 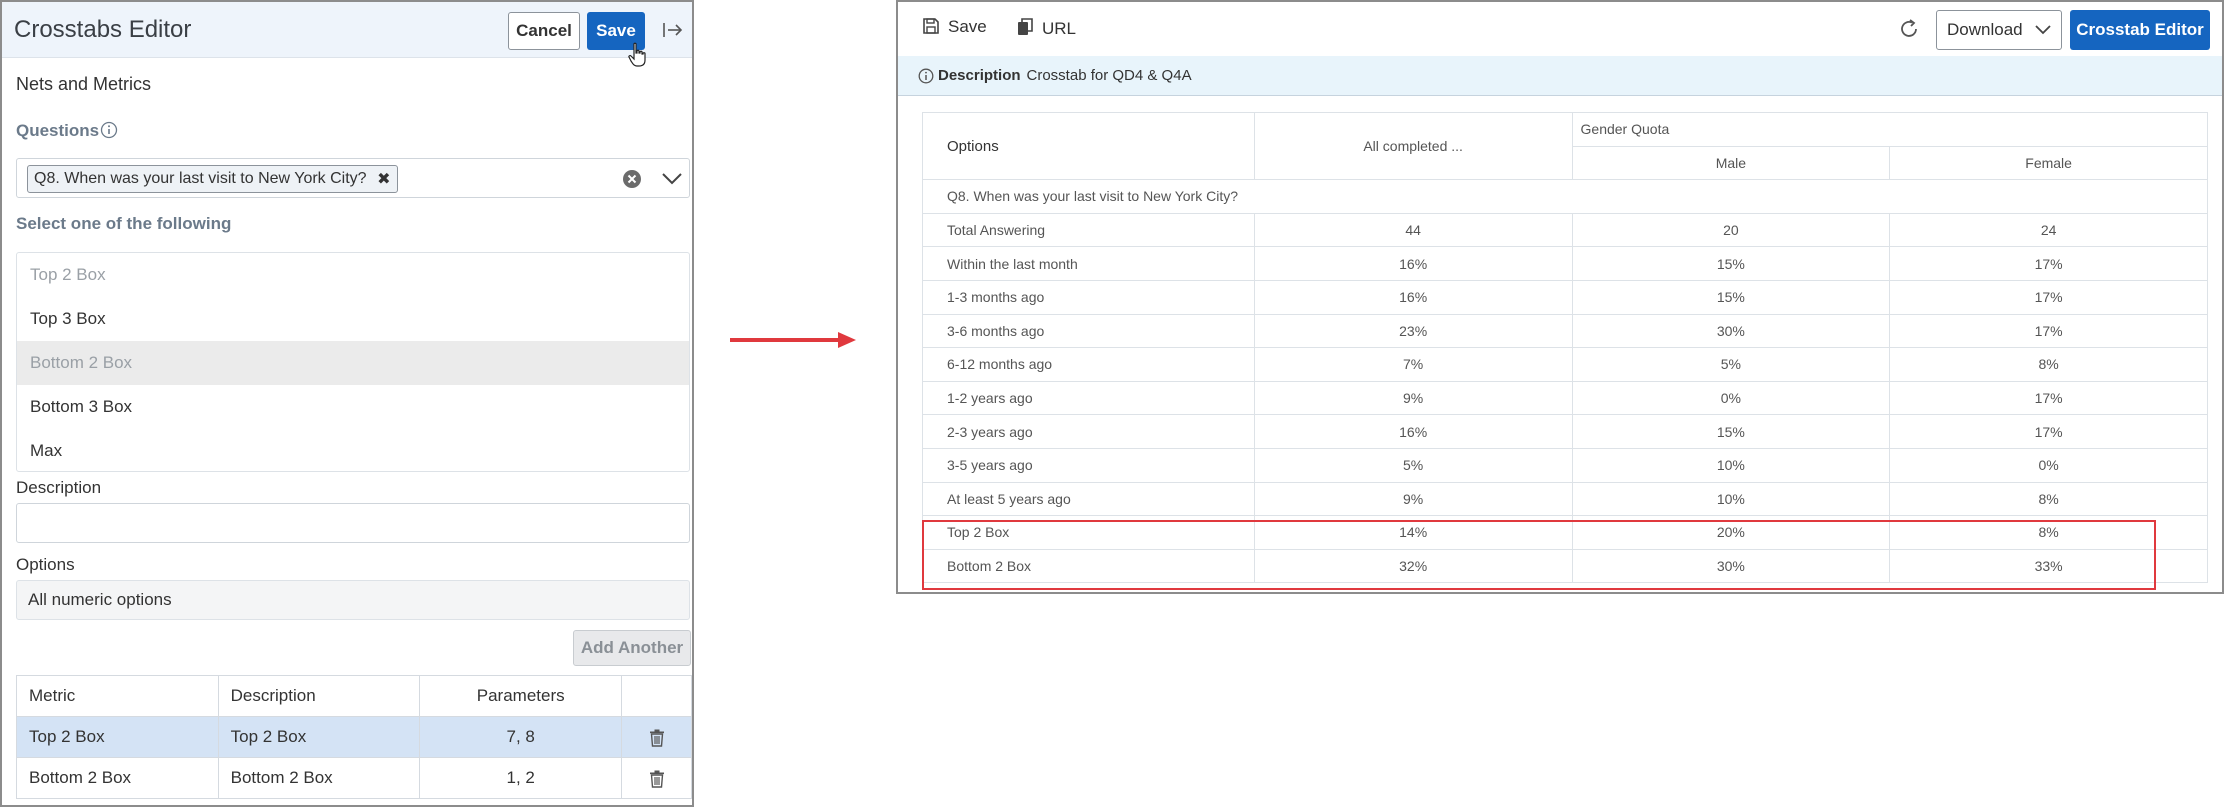 I want to click on header-female: Female, so click(x=2048, y=163).